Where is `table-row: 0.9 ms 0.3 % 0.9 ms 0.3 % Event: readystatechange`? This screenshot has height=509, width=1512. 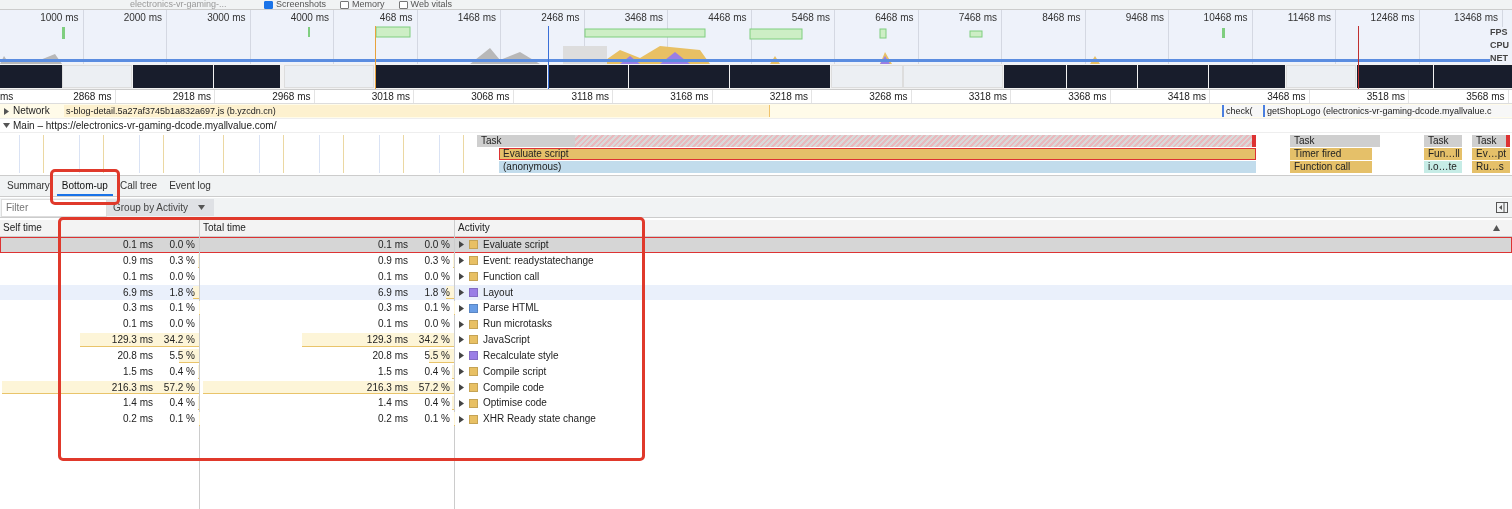 table-row: 0.9 ms 0.3 % 0.9 ms 0.3 % Event: readystatechange is located at coordinates (756, 260).